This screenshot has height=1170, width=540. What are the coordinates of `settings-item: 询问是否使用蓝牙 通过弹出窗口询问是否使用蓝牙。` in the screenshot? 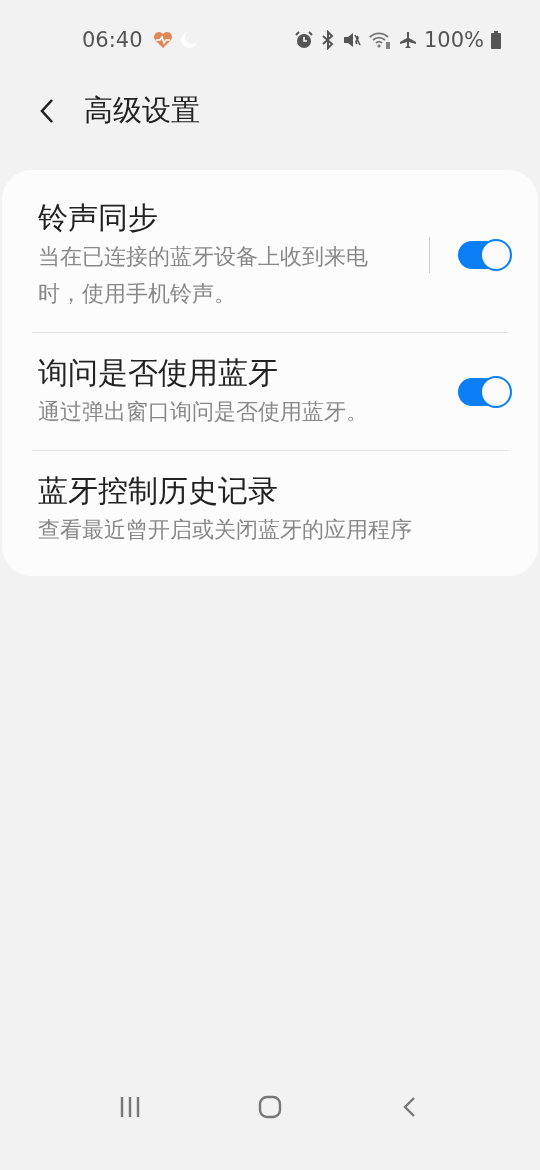 It's located at (270, 391).